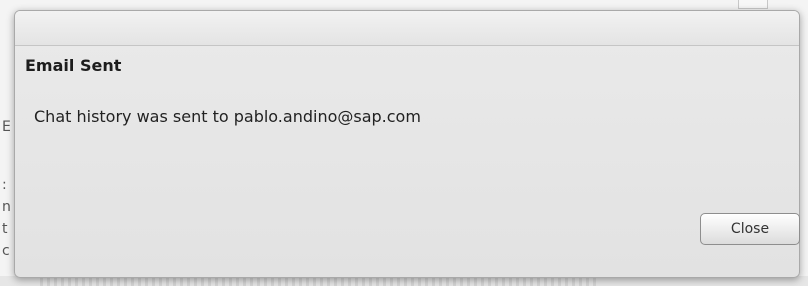 The image size is (808, 286). What do you see at coordinates (73, 65) in the screenshot?
I see `dialog-title: Email Sent` at bounding box center [73, 65].